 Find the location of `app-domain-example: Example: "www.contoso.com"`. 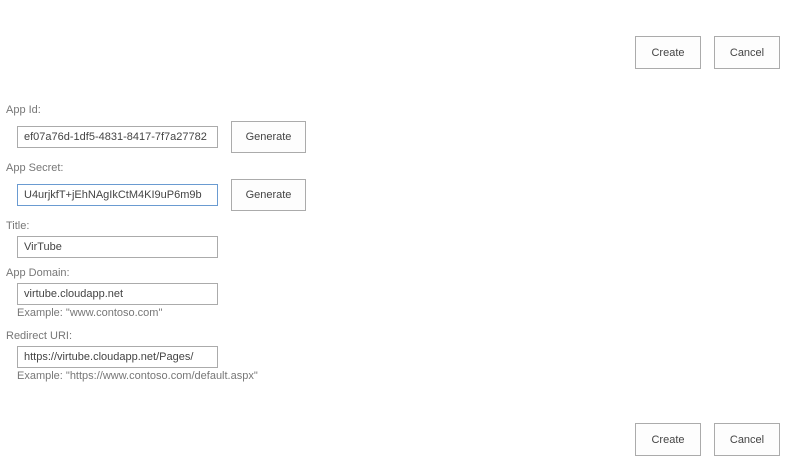

app-domain-example: Example: "www.contoso.com" is located at coordinates (90, 313).